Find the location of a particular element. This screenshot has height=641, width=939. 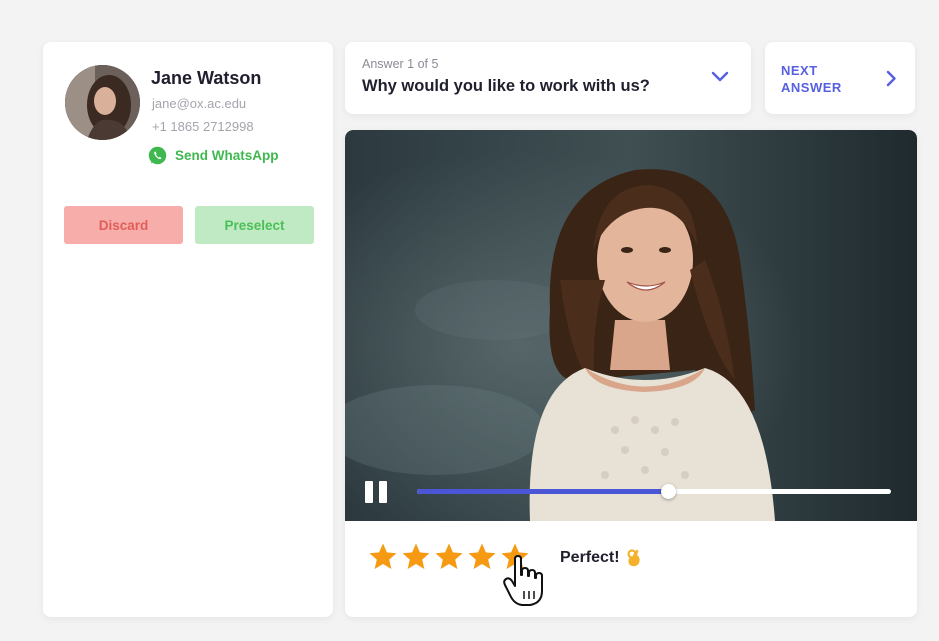

rating-label: Perfect! is located at coordinates (601, 558).